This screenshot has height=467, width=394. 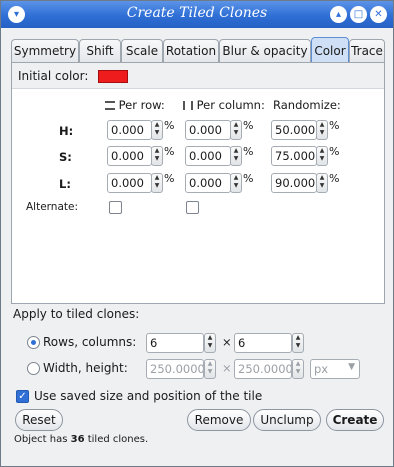 I want to click on tab-color: Color, so click(x=330, y=50).